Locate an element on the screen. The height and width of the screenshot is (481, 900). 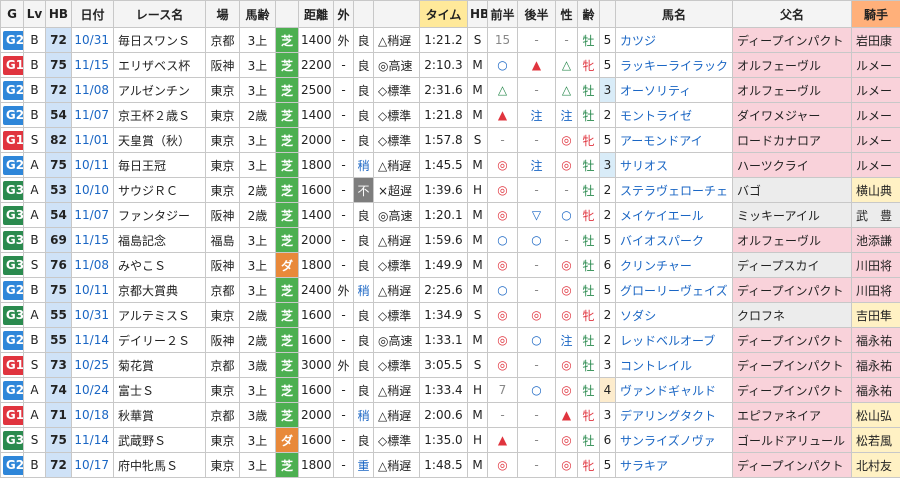
col-sex: 性 is located at coordinates (566, 14).